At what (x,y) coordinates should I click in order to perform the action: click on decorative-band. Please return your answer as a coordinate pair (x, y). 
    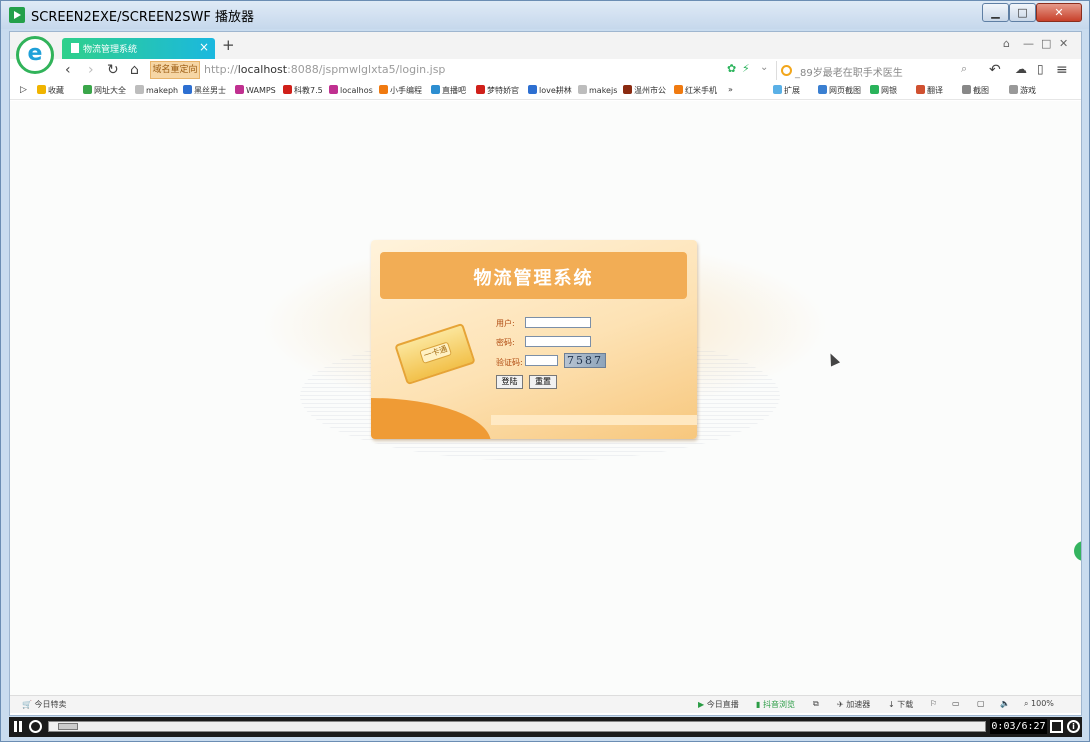
    Looking at the image, I should click on (594, 420).